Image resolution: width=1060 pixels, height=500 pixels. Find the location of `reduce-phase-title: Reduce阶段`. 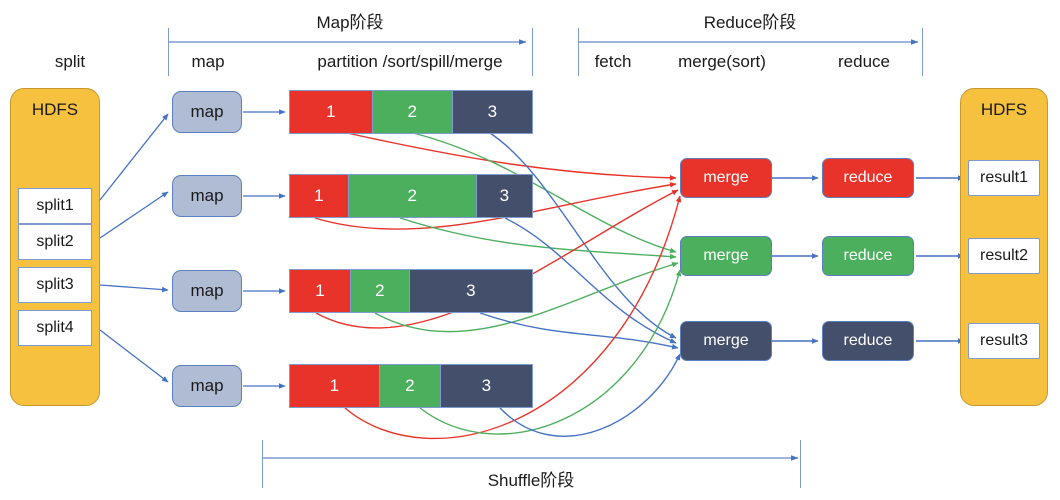

reduce-phase-title: Reduce阶段 is located at coordinates (750, 22).